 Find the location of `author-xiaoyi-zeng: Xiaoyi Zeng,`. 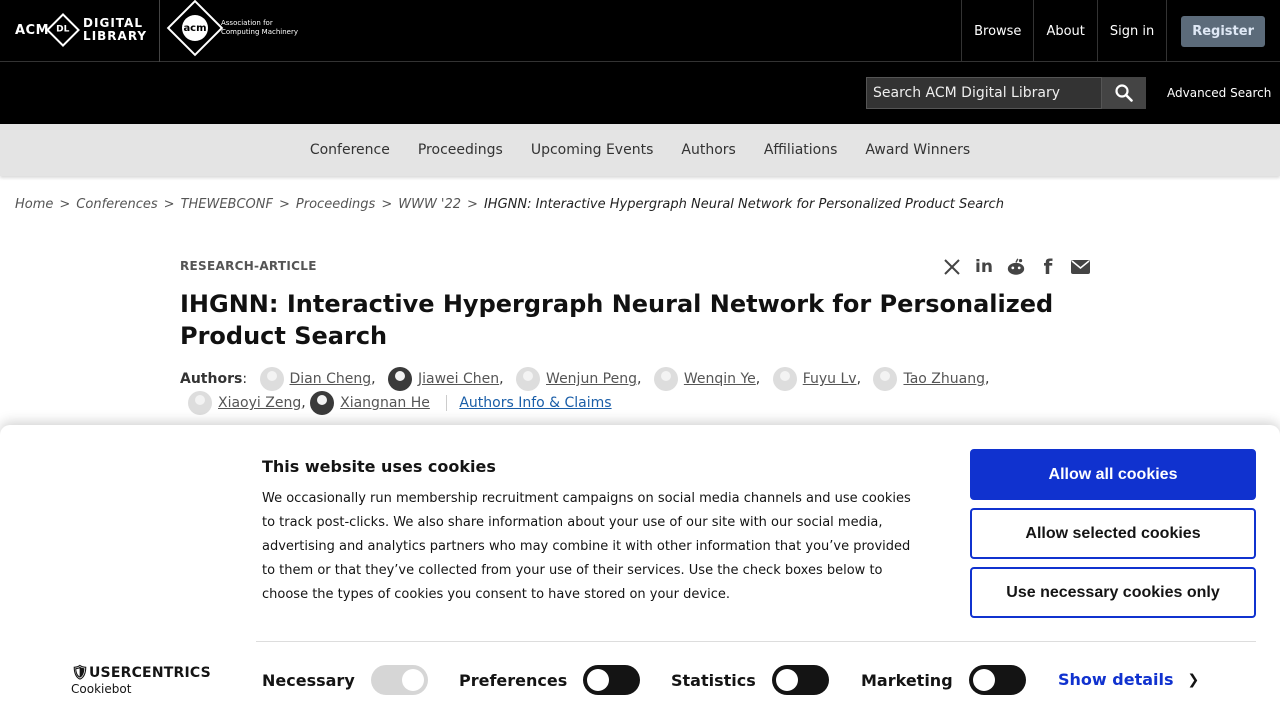

author-xiaoyi-zeng: Xiaoyi Zeng, is located at coordinates (243, 403).